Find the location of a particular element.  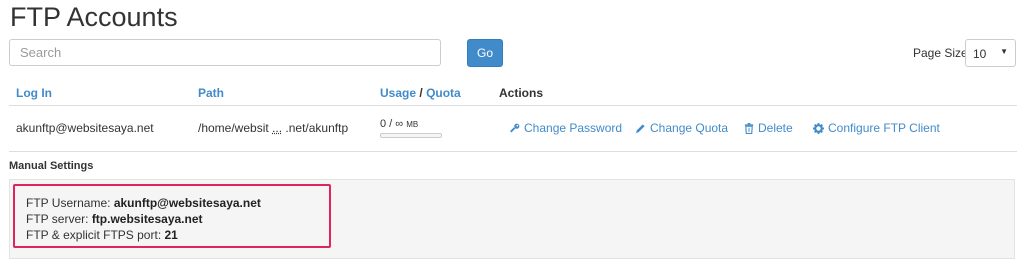

column-header-actions: Actions is located at coordinates (521, 93).